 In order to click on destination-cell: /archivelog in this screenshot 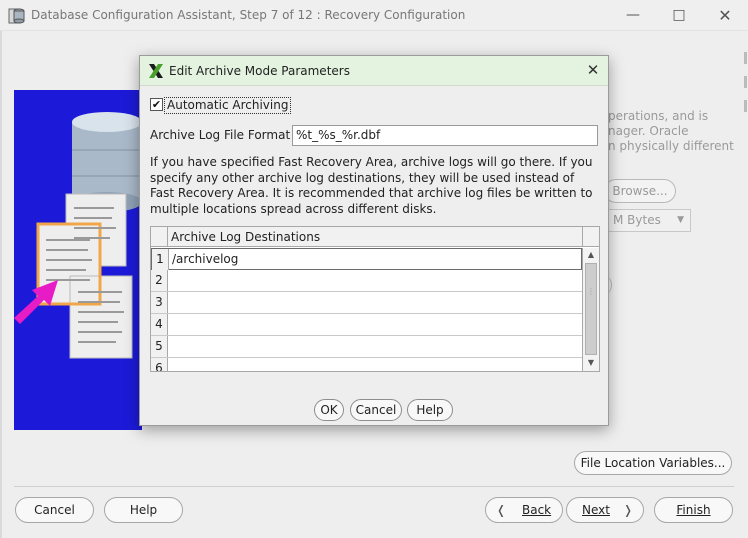, I will do `click(205, 259)`.